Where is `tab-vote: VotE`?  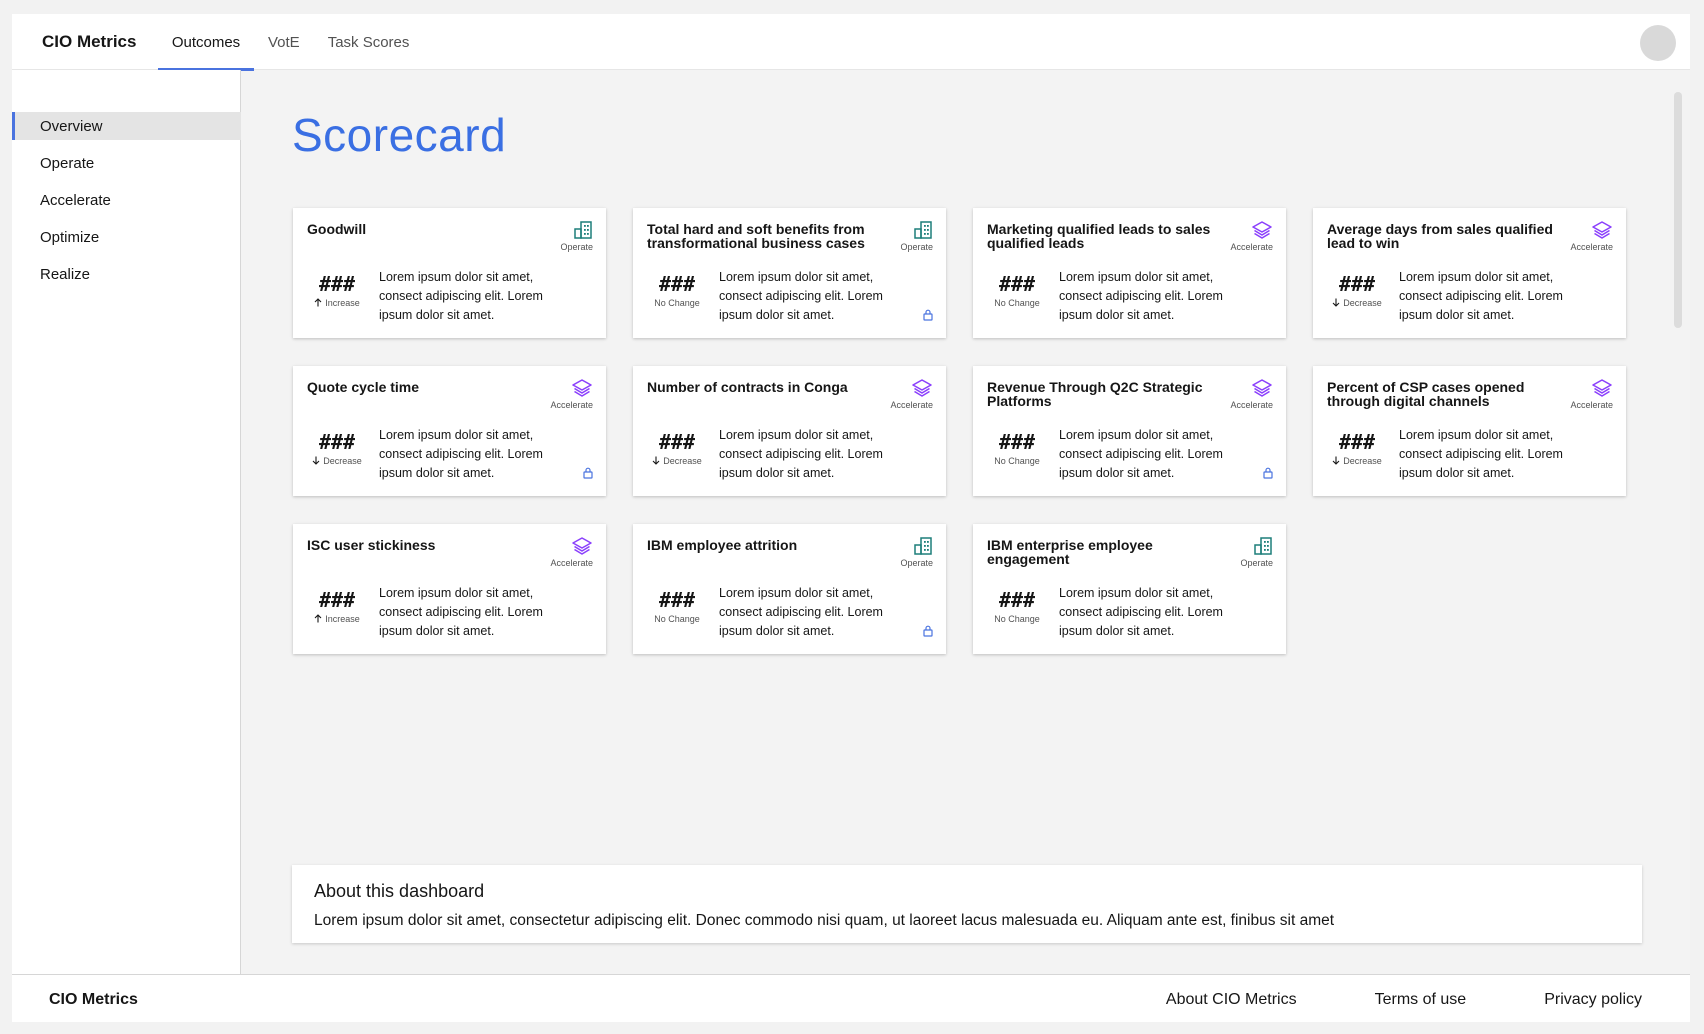
tab-vote: VotE is located at coordinates (284, 42).